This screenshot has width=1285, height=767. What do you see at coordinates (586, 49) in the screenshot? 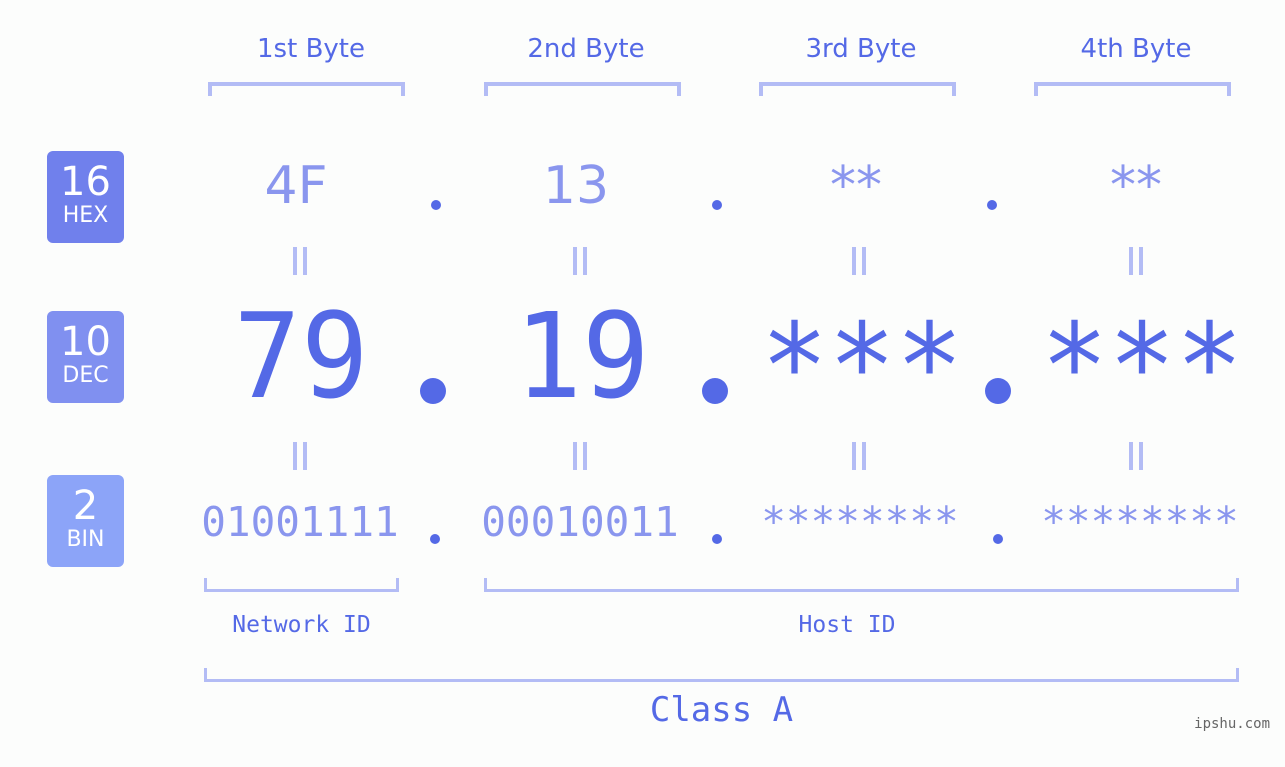
I see `byte-header-2: 2nd Byte` at bounding box center [586, 49].